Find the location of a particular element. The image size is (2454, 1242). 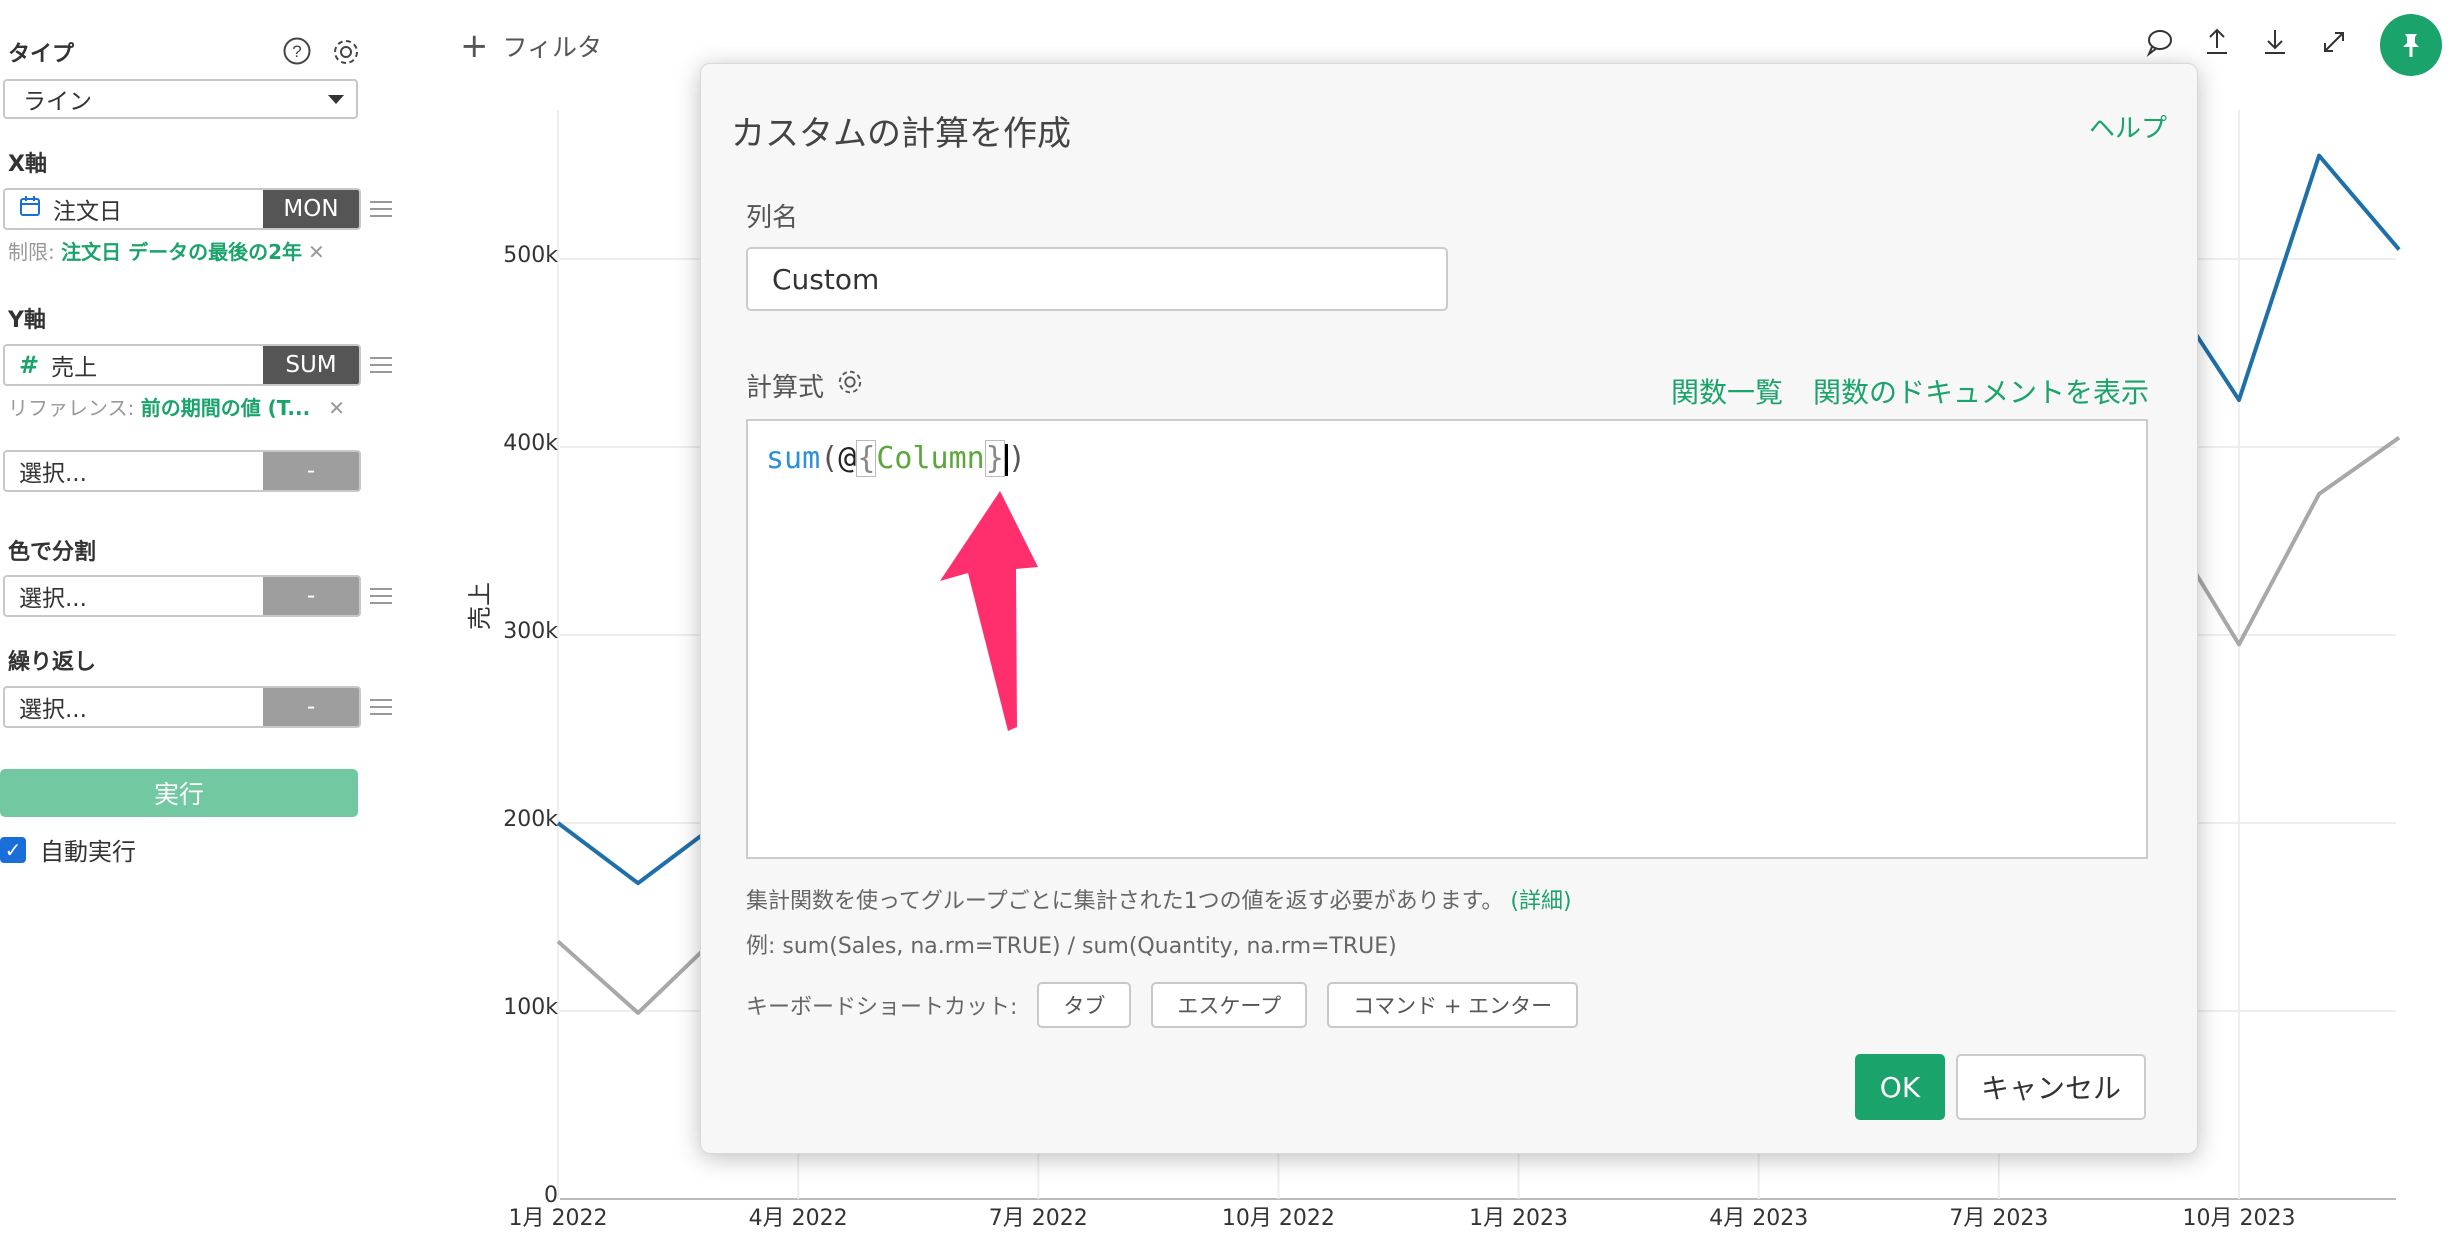

y-tick-label: 200k is located at coordinates (530, 819).